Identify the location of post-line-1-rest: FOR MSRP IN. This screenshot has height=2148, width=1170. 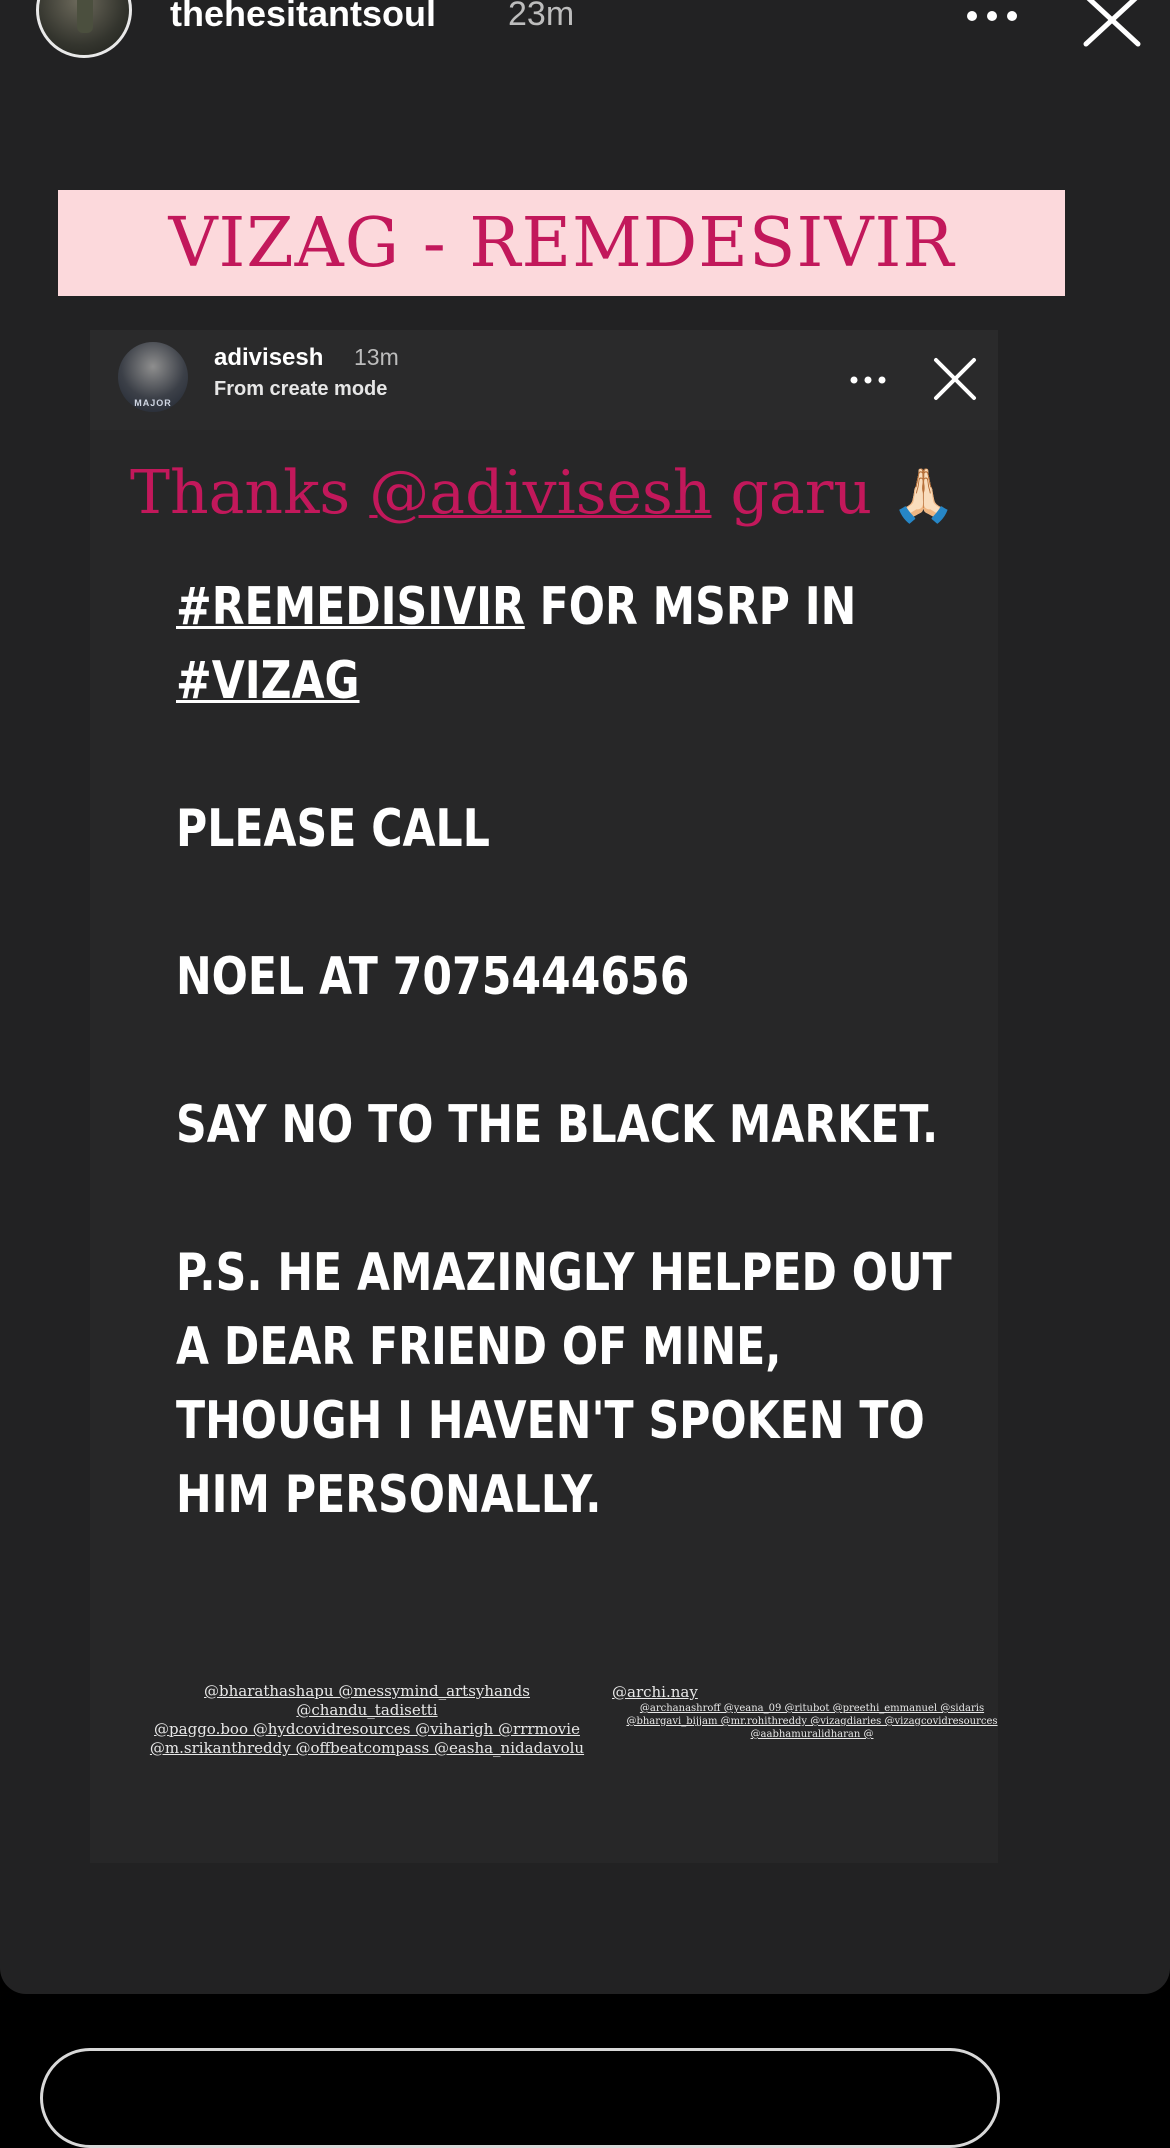
(690, 607).